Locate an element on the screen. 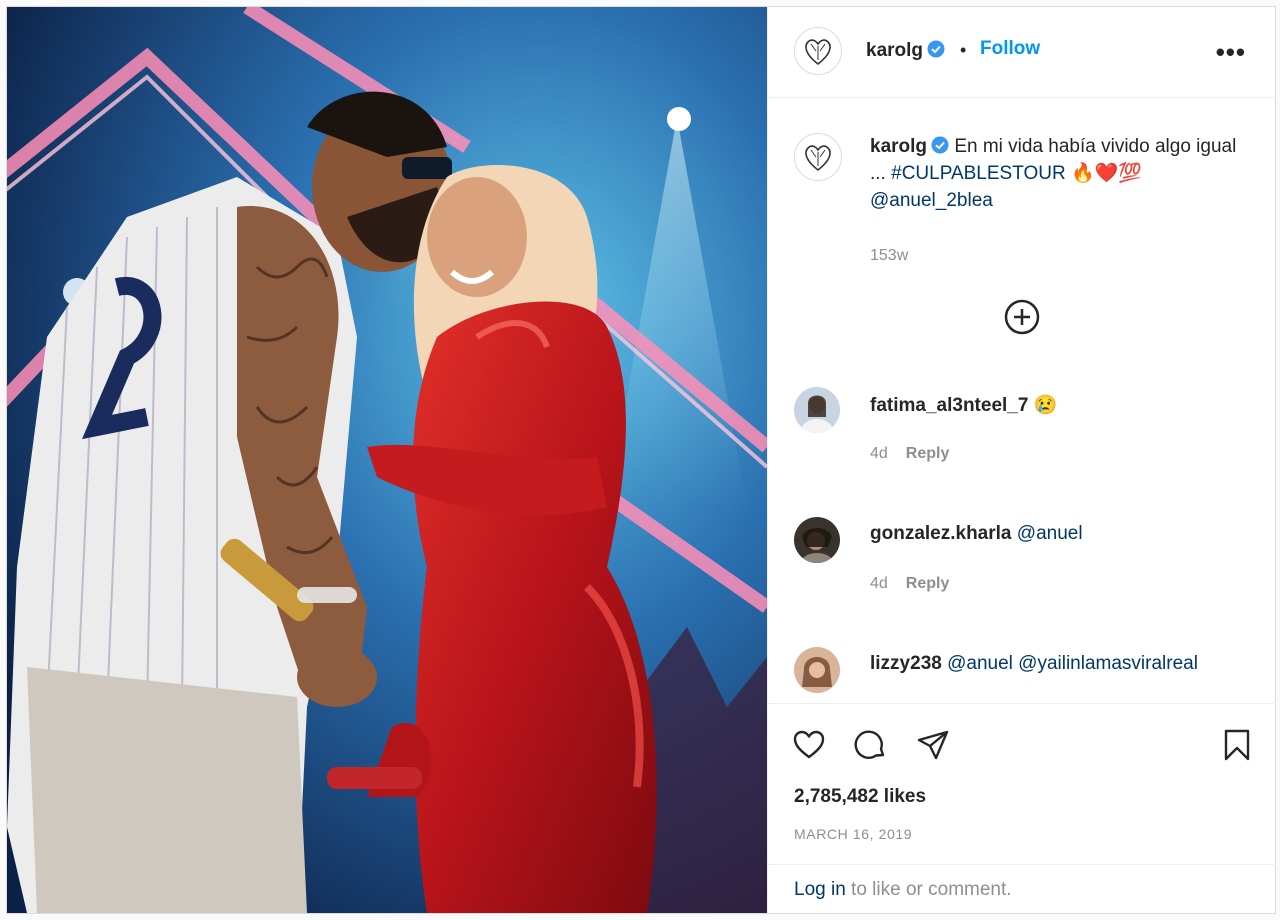 The image size is (1280, 920). likes-count: 2,785,482 likes is located at coordinates (860, 797).